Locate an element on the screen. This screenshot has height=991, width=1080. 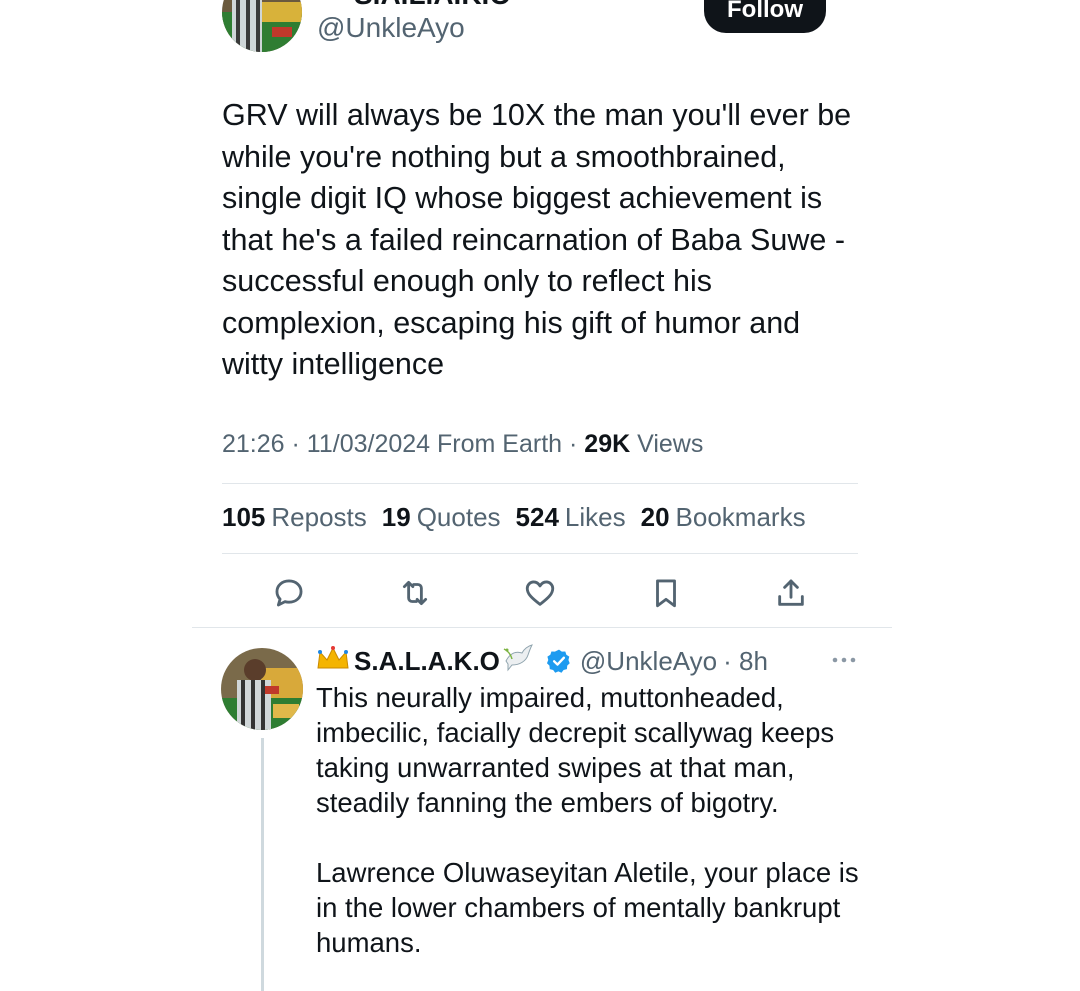
repost-icon is located at coordinates (415, 593).